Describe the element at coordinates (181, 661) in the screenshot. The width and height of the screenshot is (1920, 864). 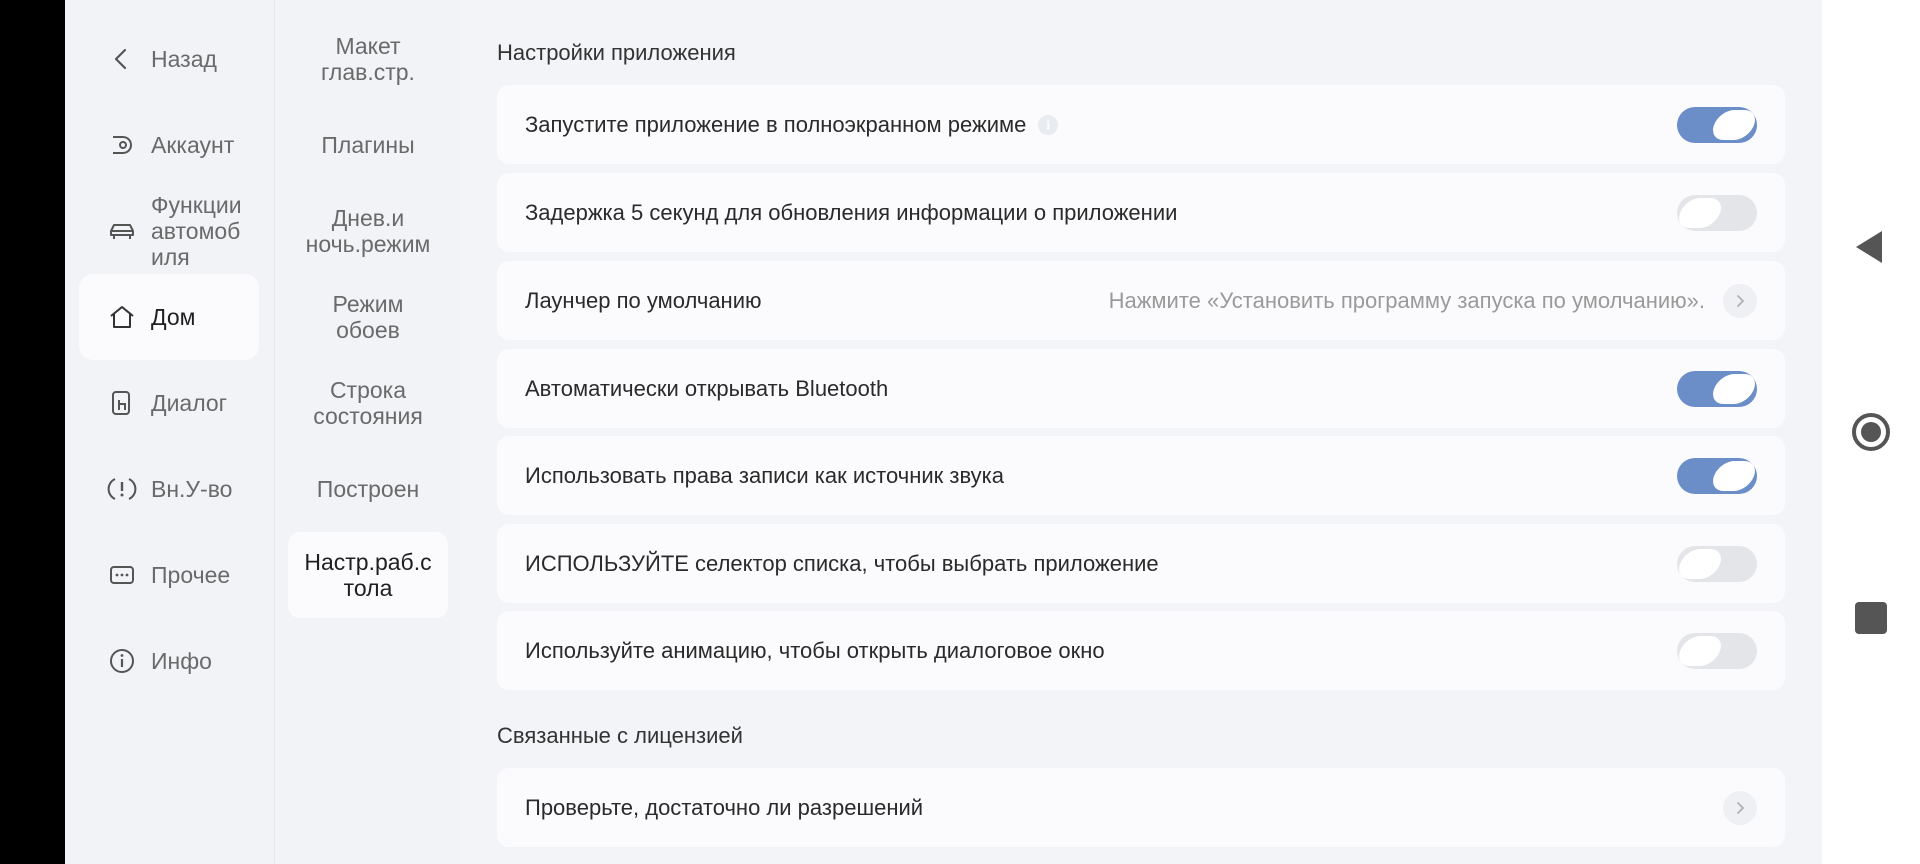
I see `nav-label: Инфо` at that location.